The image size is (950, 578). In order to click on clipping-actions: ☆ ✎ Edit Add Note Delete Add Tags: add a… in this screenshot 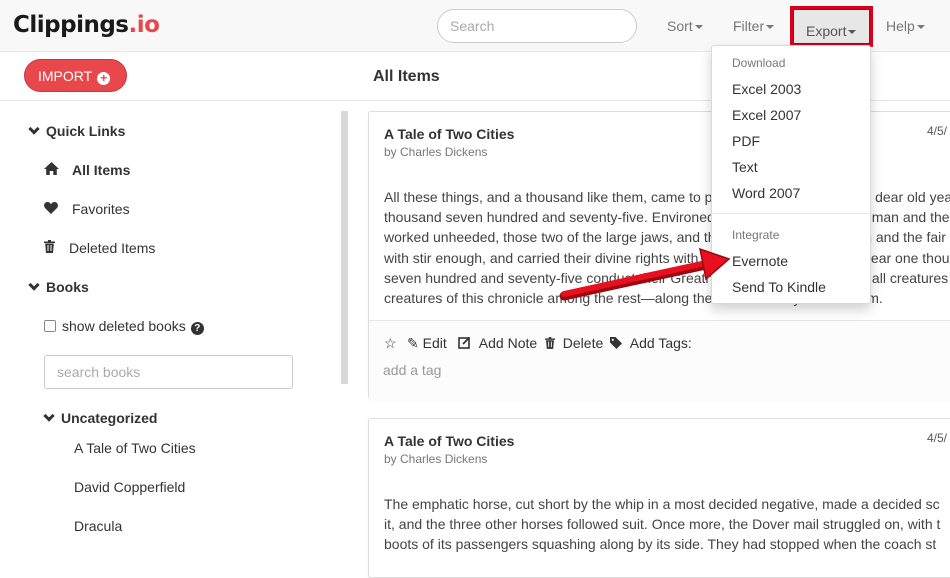, I will do `click(659, 360)`.